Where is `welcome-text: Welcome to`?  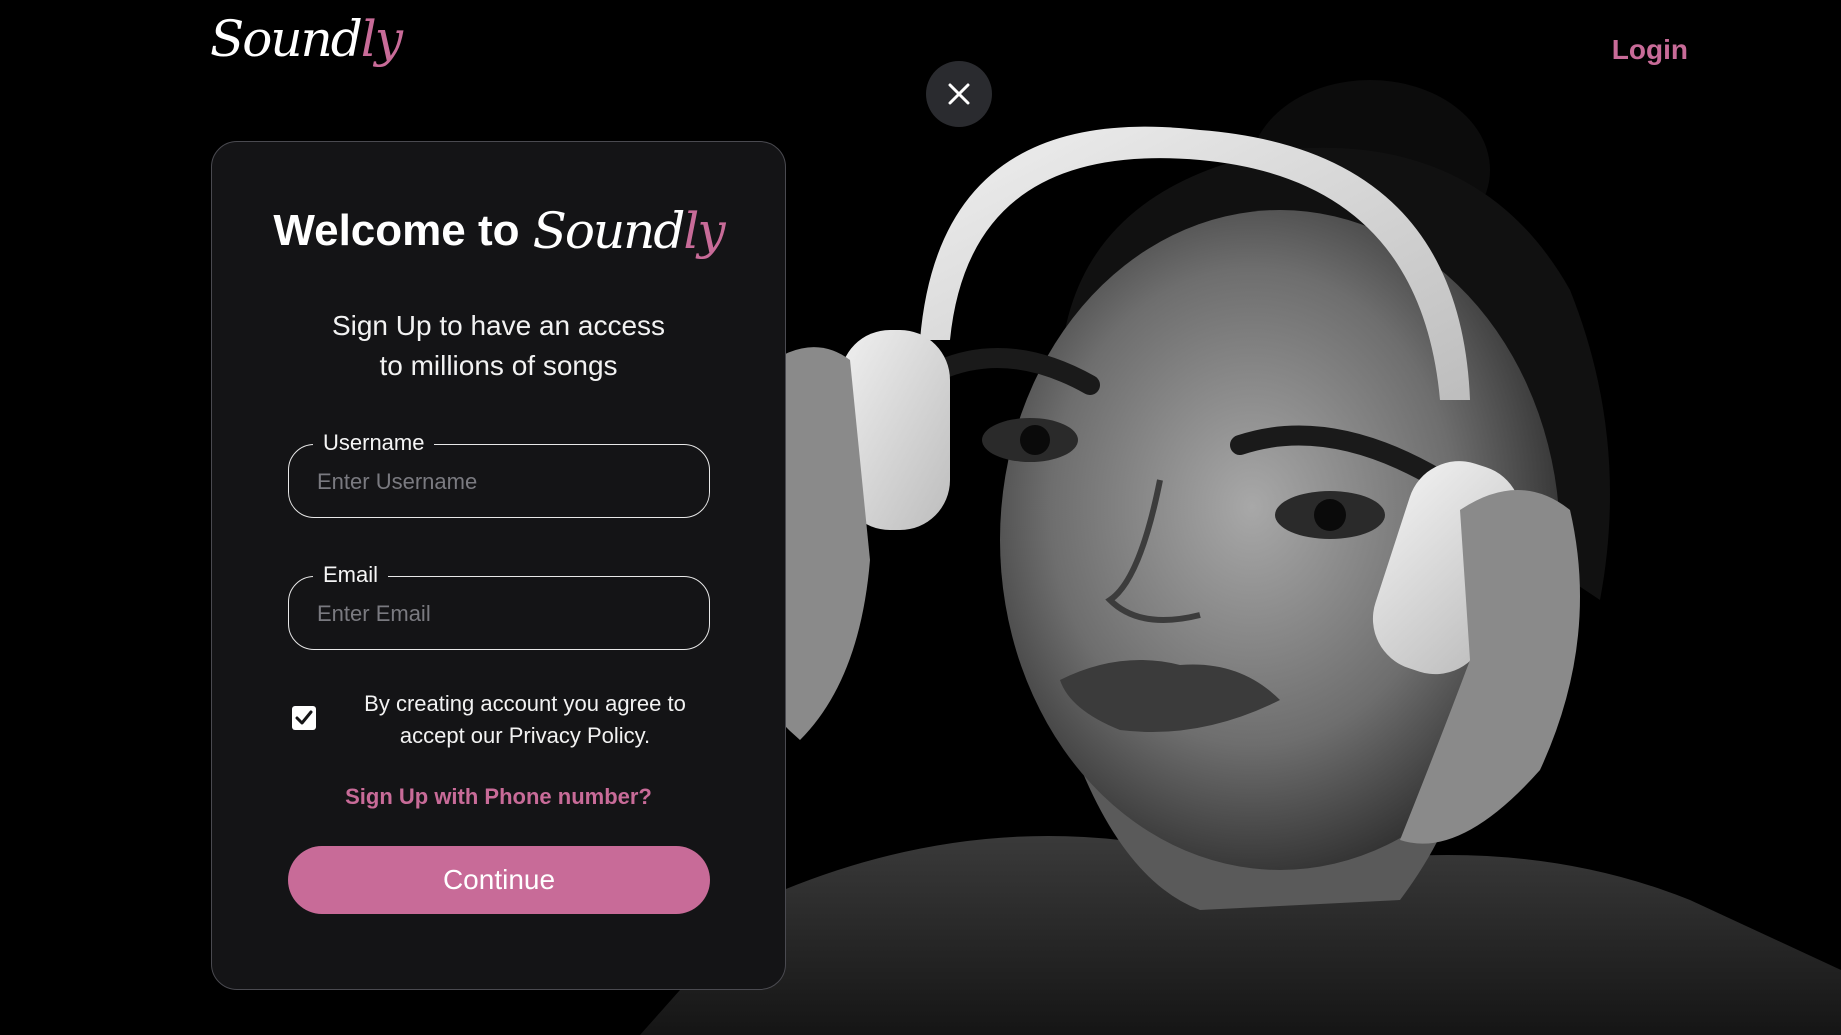 welcome-text: Welcome to is located at coordinates (396, 230).